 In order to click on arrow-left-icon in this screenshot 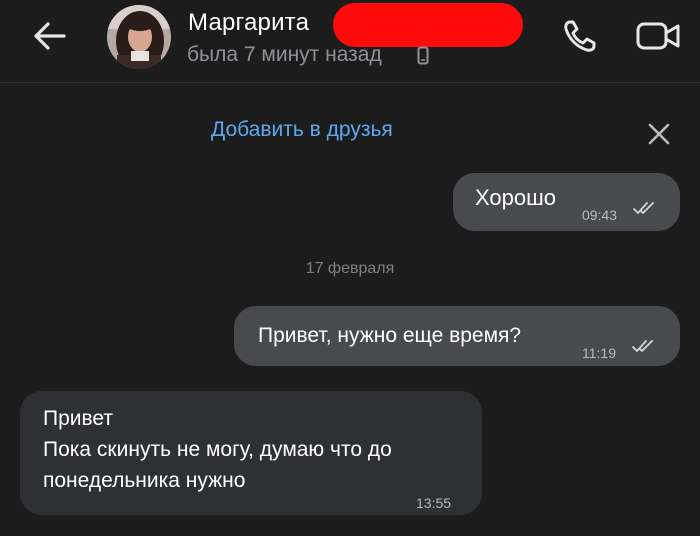, I will do `click(50, 36)`.